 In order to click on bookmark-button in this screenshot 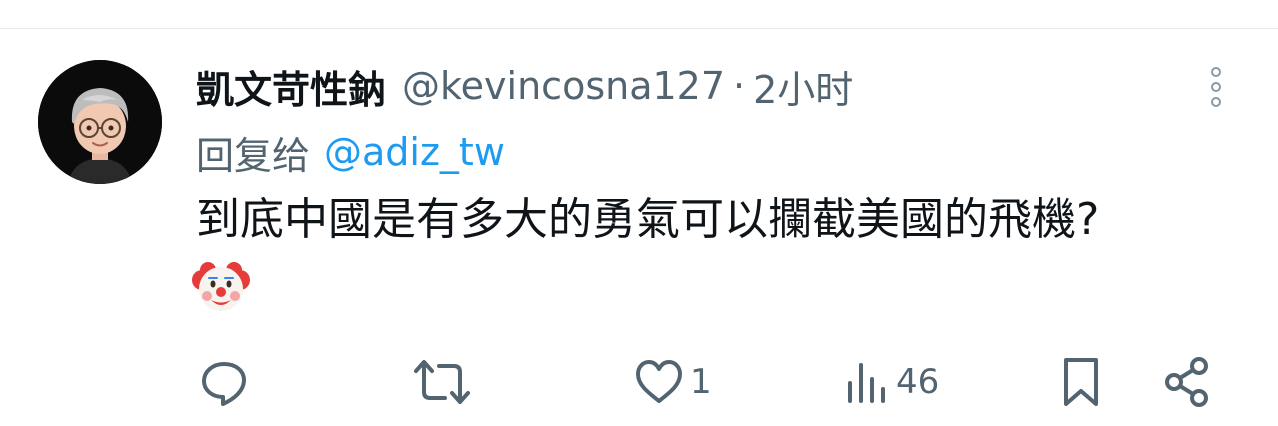, I will do `click(1081, 382)`.